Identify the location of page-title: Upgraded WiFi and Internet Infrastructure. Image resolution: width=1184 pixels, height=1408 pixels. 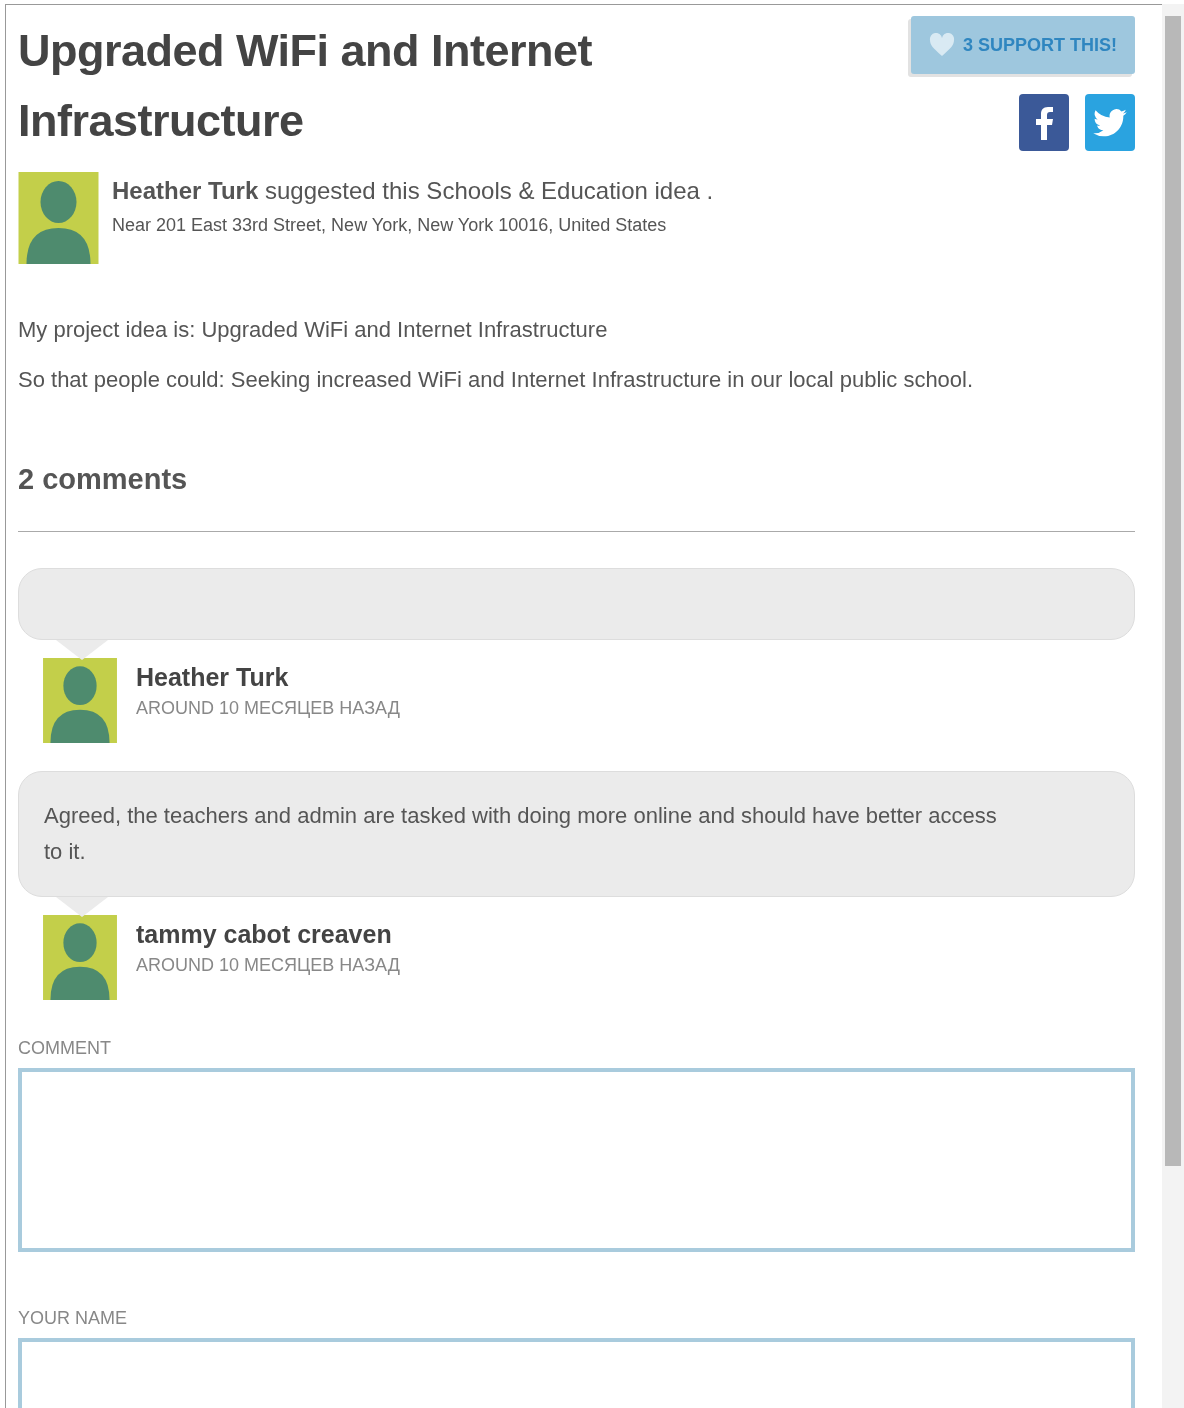
(306, 86).